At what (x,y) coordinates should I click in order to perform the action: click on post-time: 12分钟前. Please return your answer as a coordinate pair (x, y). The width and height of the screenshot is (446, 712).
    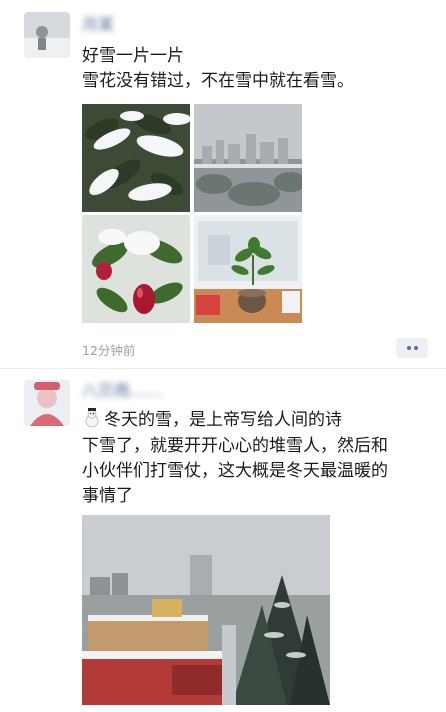
    Looking at the image, I should click on (109, 350).